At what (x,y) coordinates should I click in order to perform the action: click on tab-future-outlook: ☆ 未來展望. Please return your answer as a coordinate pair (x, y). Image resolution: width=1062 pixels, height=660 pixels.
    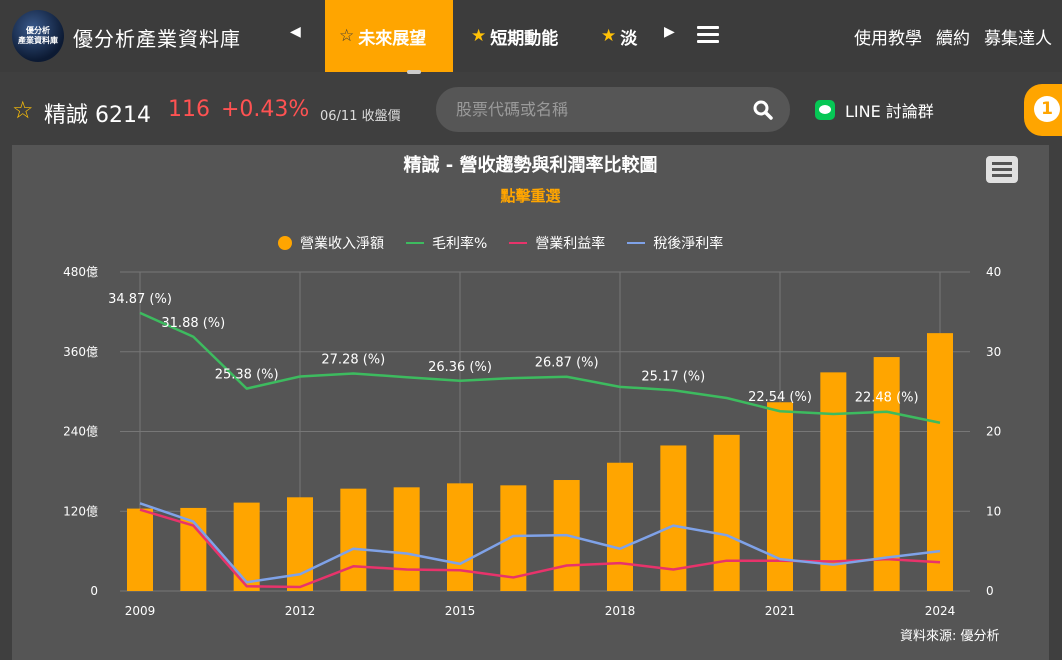
    Looking at the image, I should click on (389, 36).